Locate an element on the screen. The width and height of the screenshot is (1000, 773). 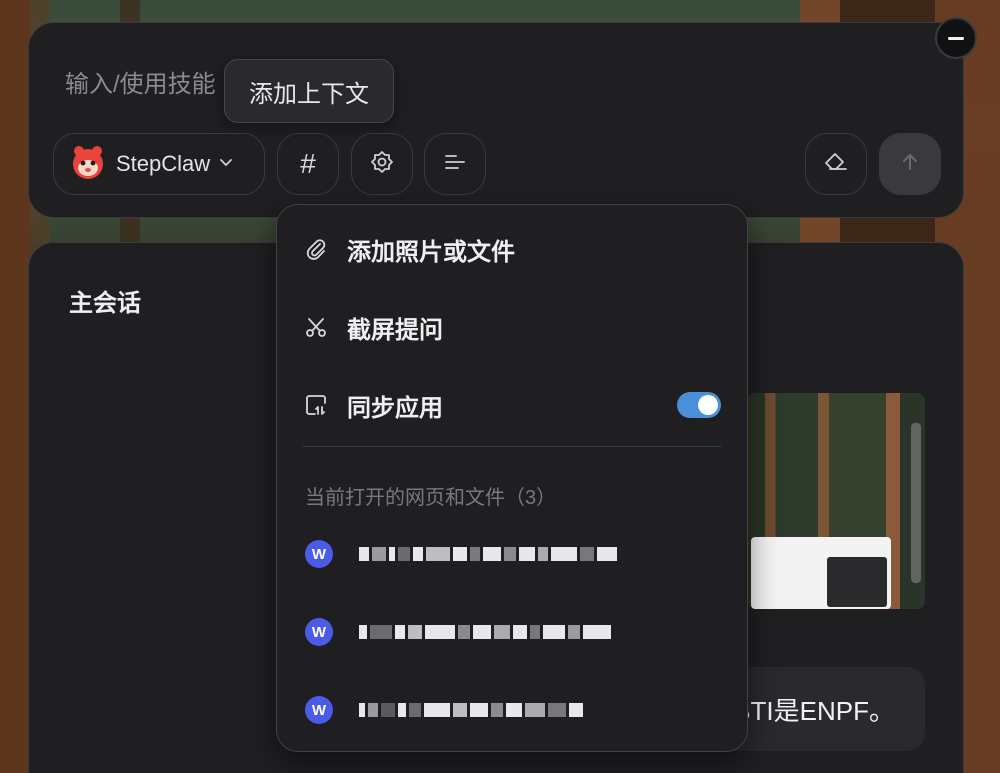
paperclip-icon is located at coordinates (316, 249).